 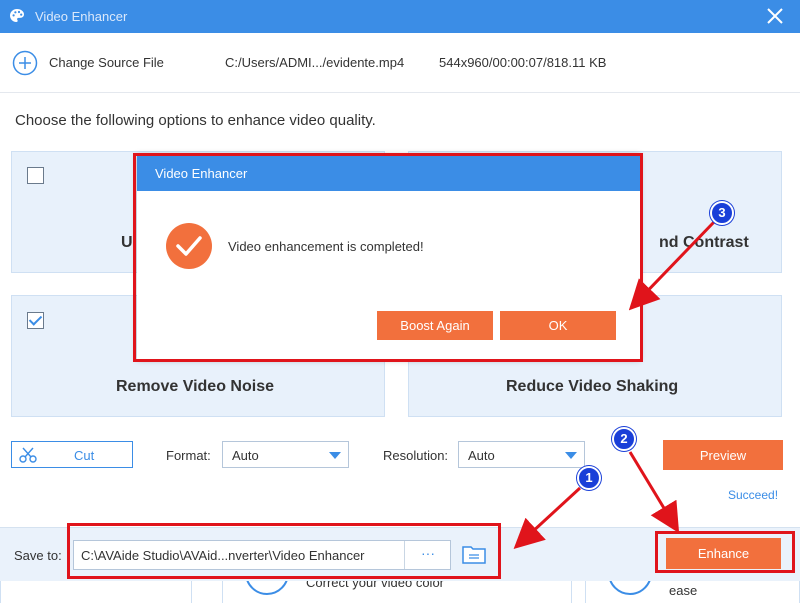 What do you see at coordinates (375, 585) in the screenshot?
I see `background-card-middle-text: Correct your video color` at bounding box center [375, 585].